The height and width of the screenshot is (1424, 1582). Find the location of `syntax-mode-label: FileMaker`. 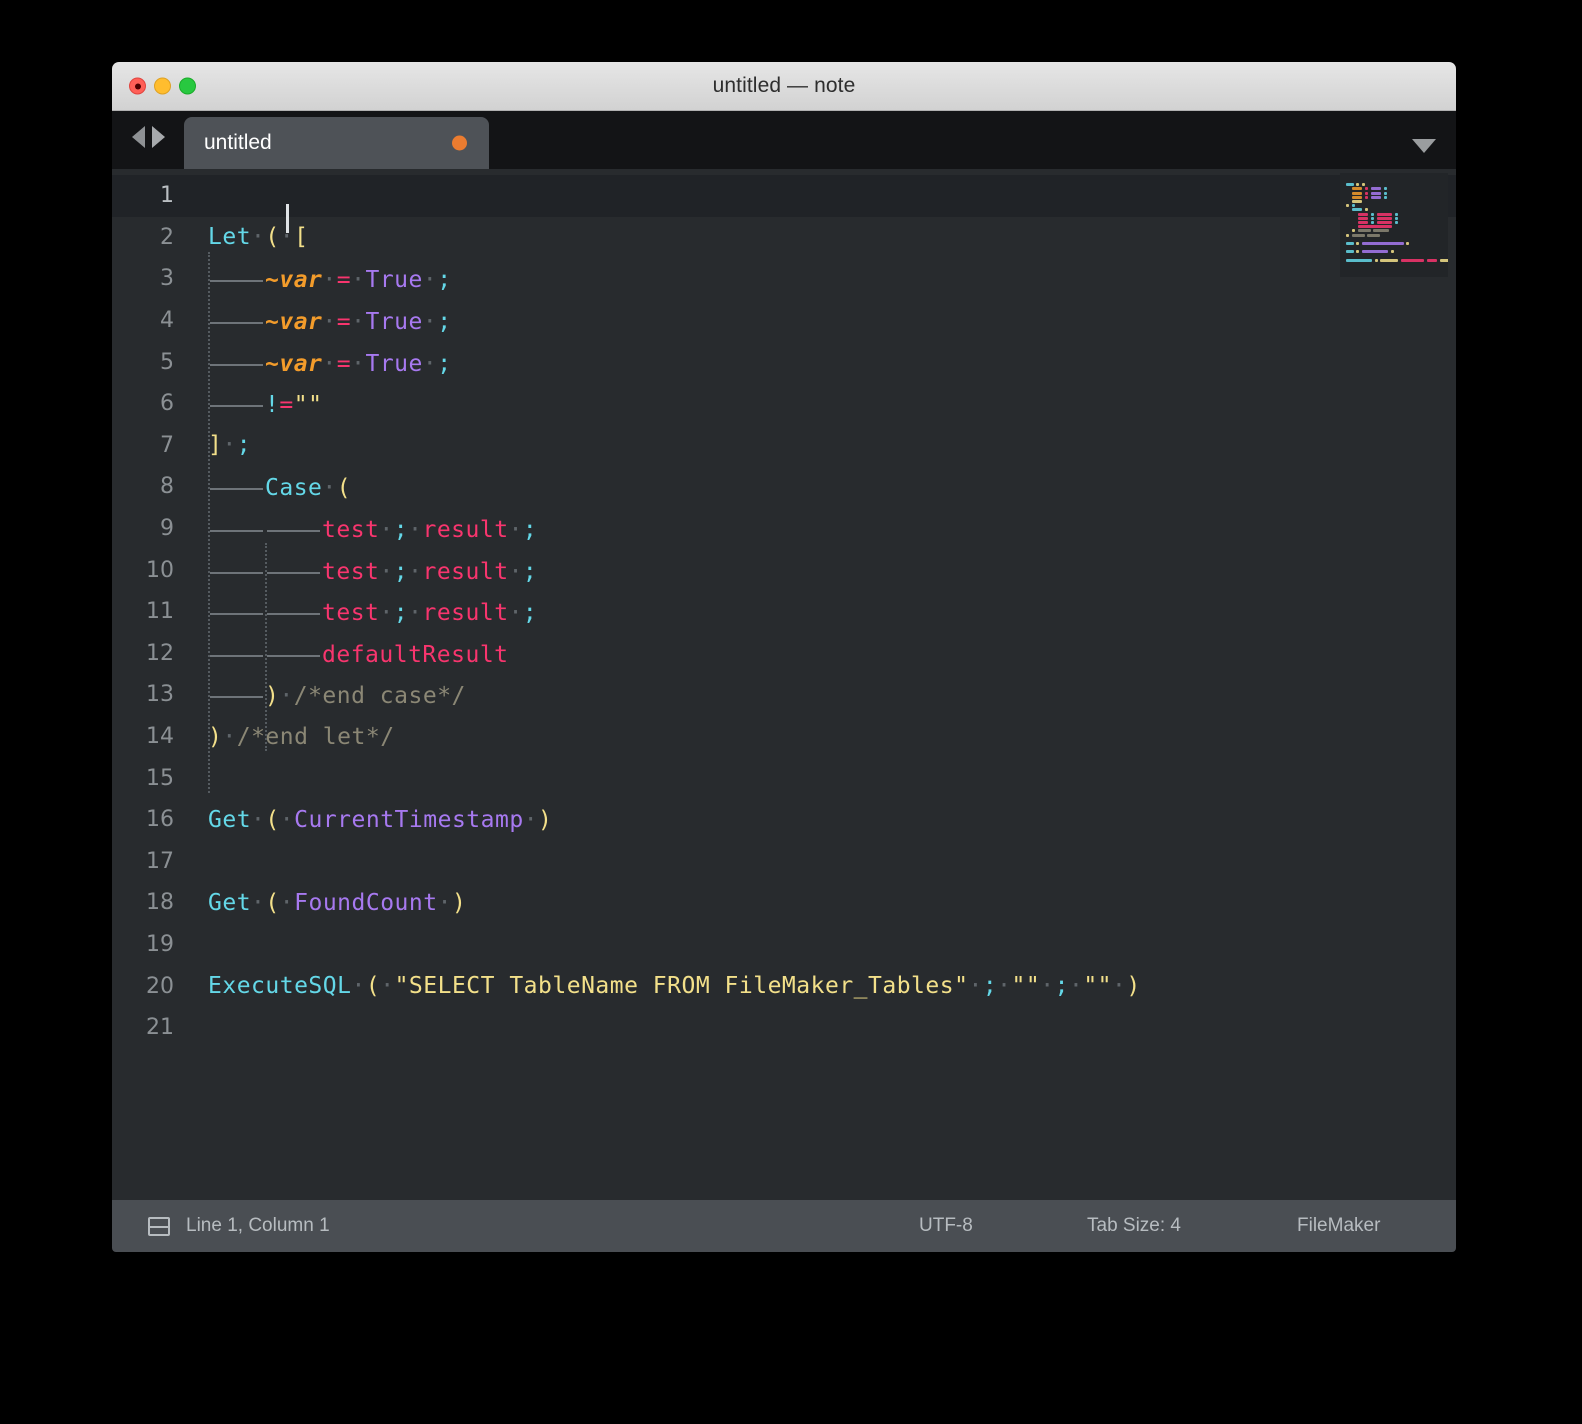

syntax-mode-label: FileMaker is located at coordinates (1338, 1226).